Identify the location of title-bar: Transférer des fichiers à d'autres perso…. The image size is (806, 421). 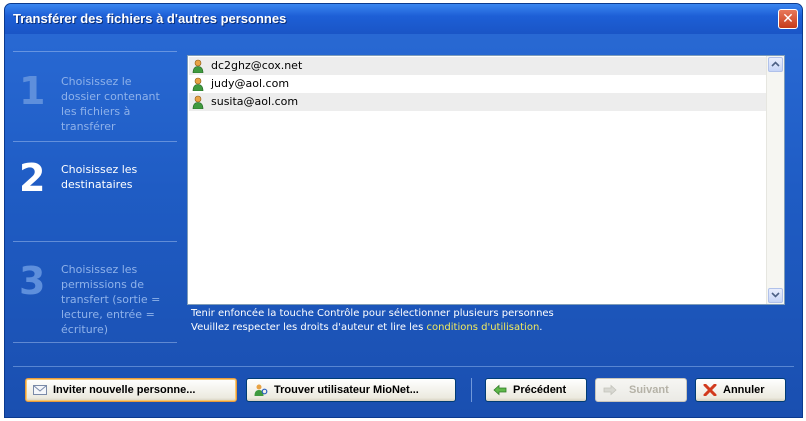
(403, 19).